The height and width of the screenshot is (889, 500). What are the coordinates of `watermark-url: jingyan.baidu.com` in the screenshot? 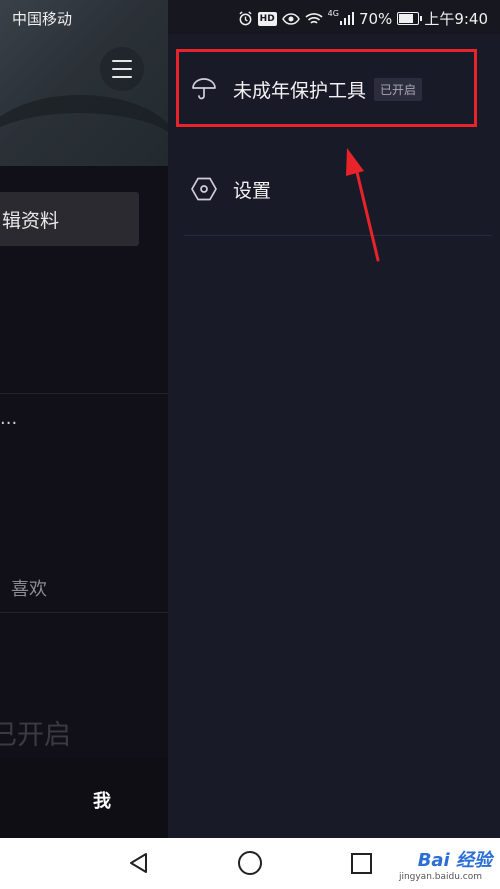 It's located at (440, 877).